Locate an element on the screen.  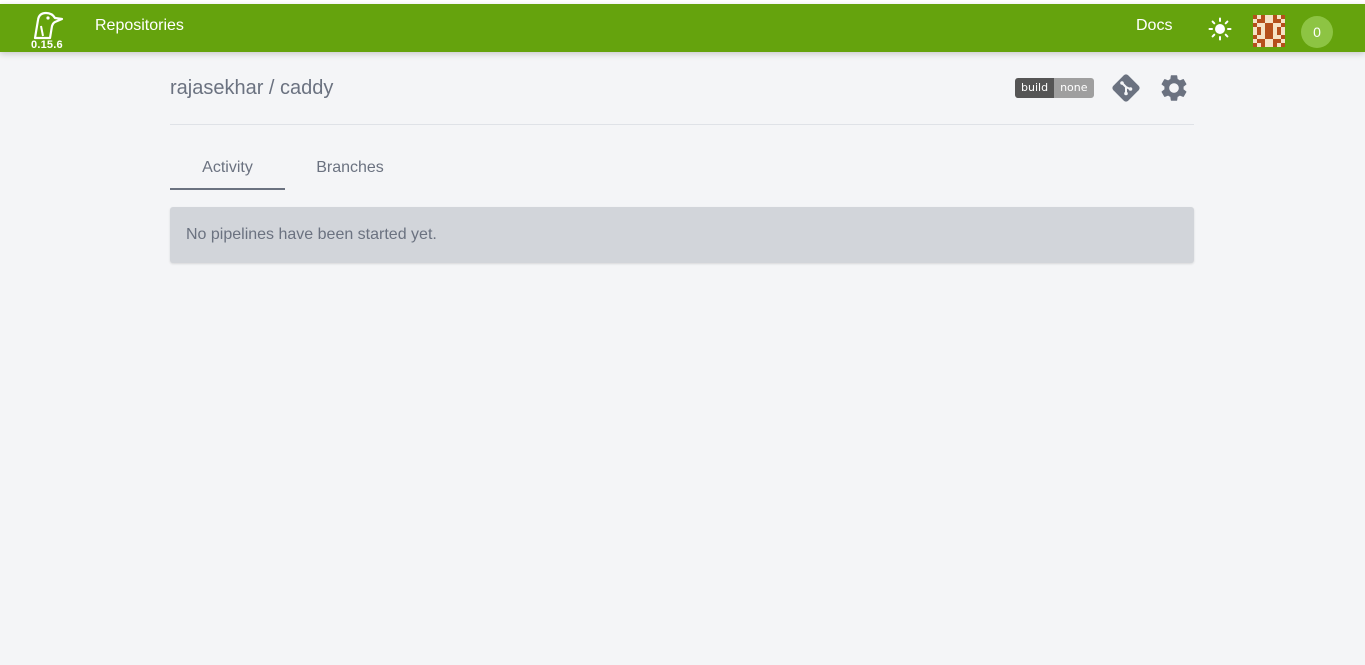
build-status-badge: build none is located at coordinates (1054, 88).